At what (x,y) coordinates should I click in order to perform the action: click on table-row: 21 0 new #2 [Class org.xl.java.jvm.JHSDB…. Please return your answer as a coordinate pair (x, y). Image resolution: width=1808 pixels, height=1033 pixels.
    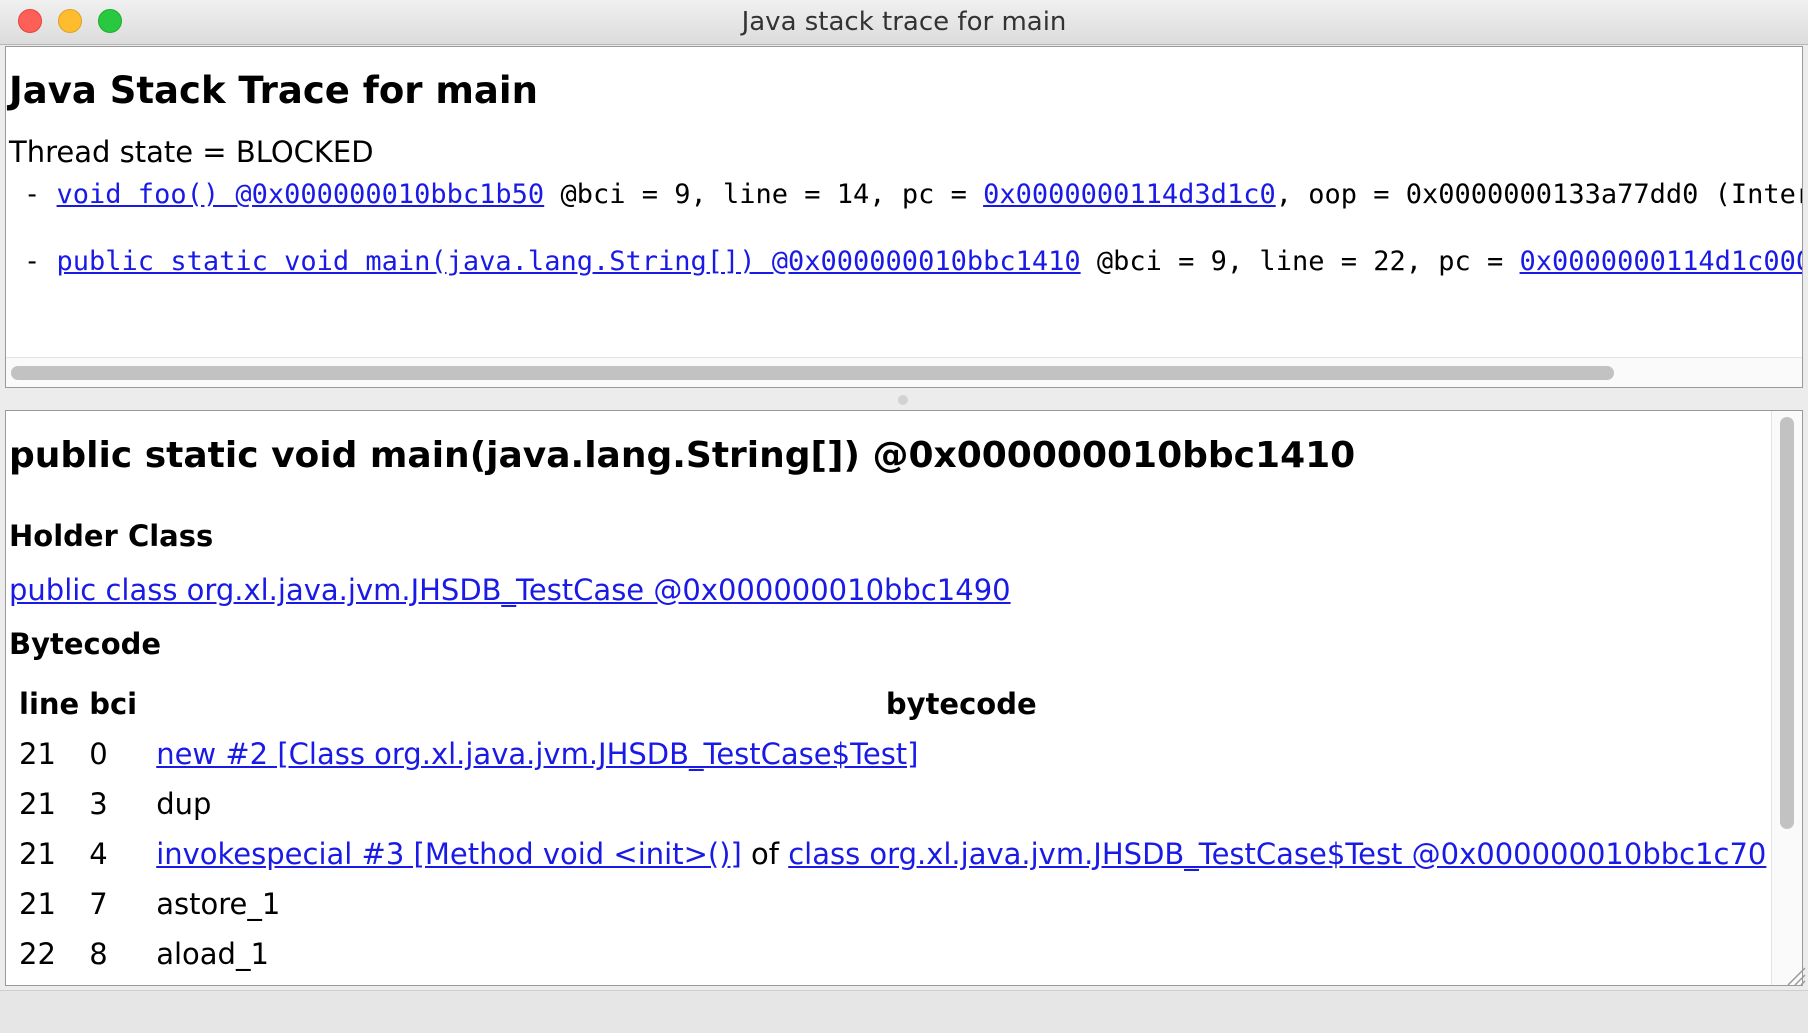
    Looking at the image, I should click on (887, 754).